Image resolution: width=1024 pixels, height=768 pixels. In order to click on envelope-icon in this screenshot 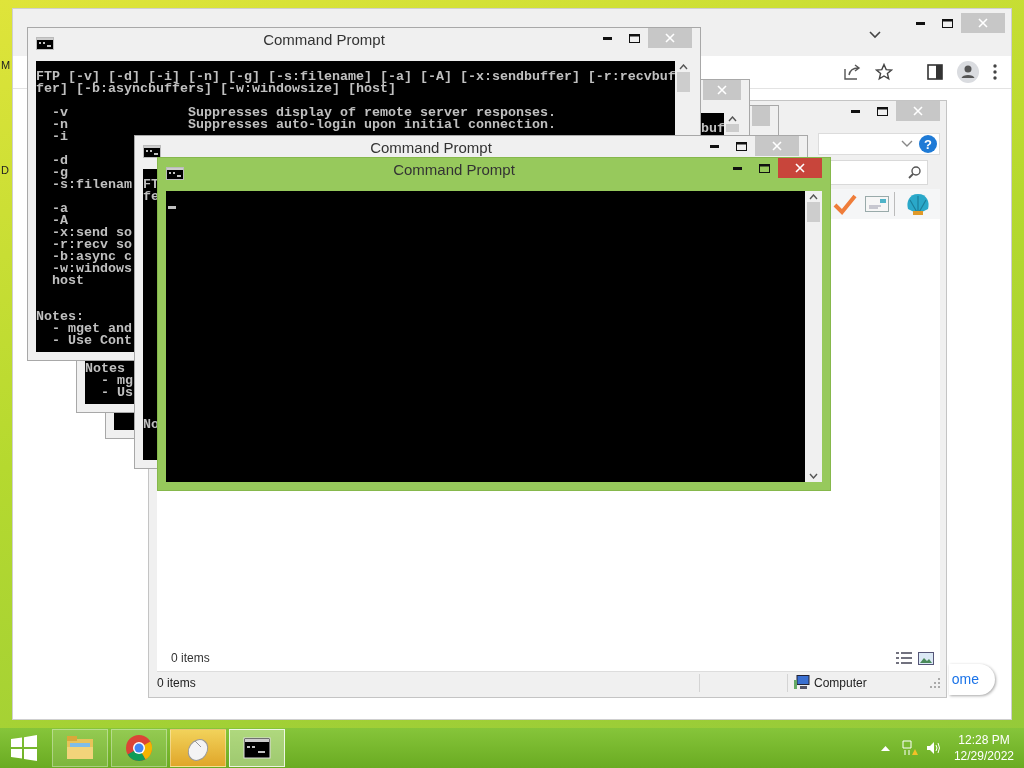, I will do `click(877, 204)`.